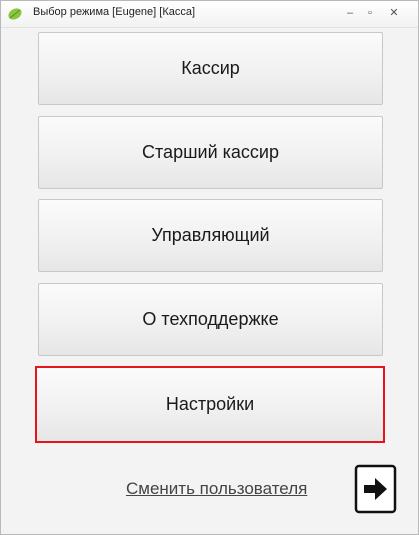 This screenshot has width=419, height=535. Describe the element at coordinates (370, 13) in the screenshot. I see `maximize-icon: ▫` at that location.